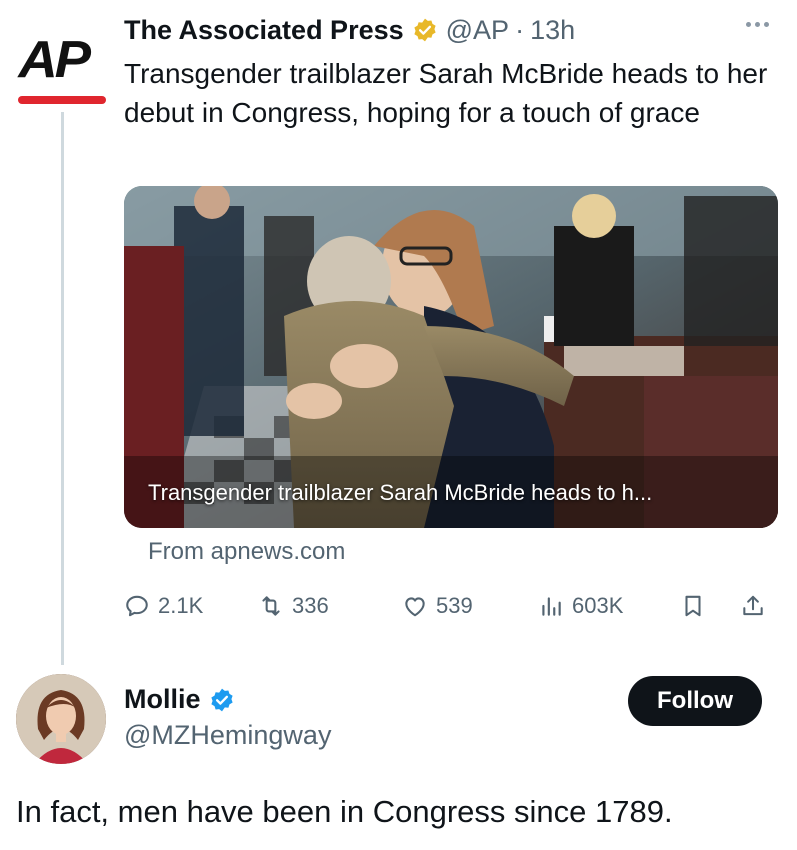  What do you see at coordinates (62, 100) in the screenshot?
I see `ap-logo-bar` at bounding box center [62, 100].